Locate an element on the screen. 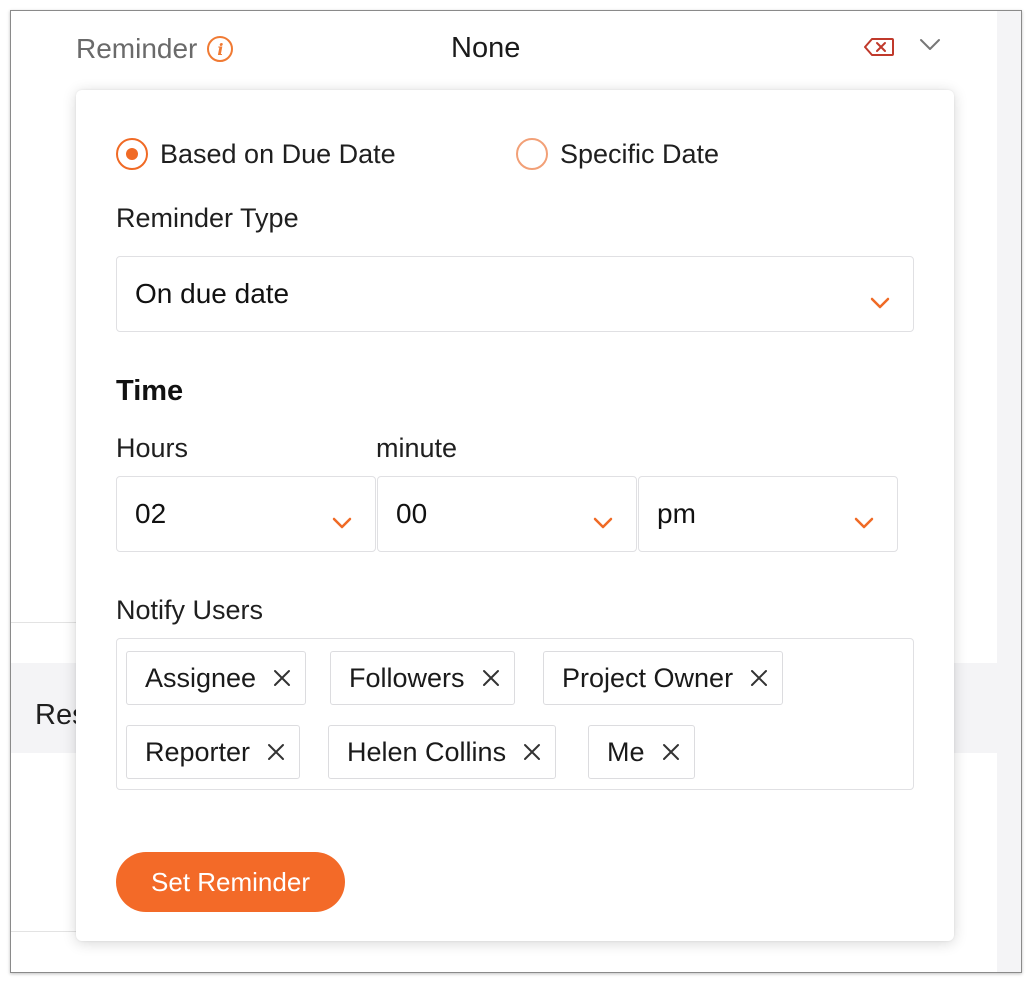  user-chip-project-owner: Project Owner is located at coordinates (663, 678).